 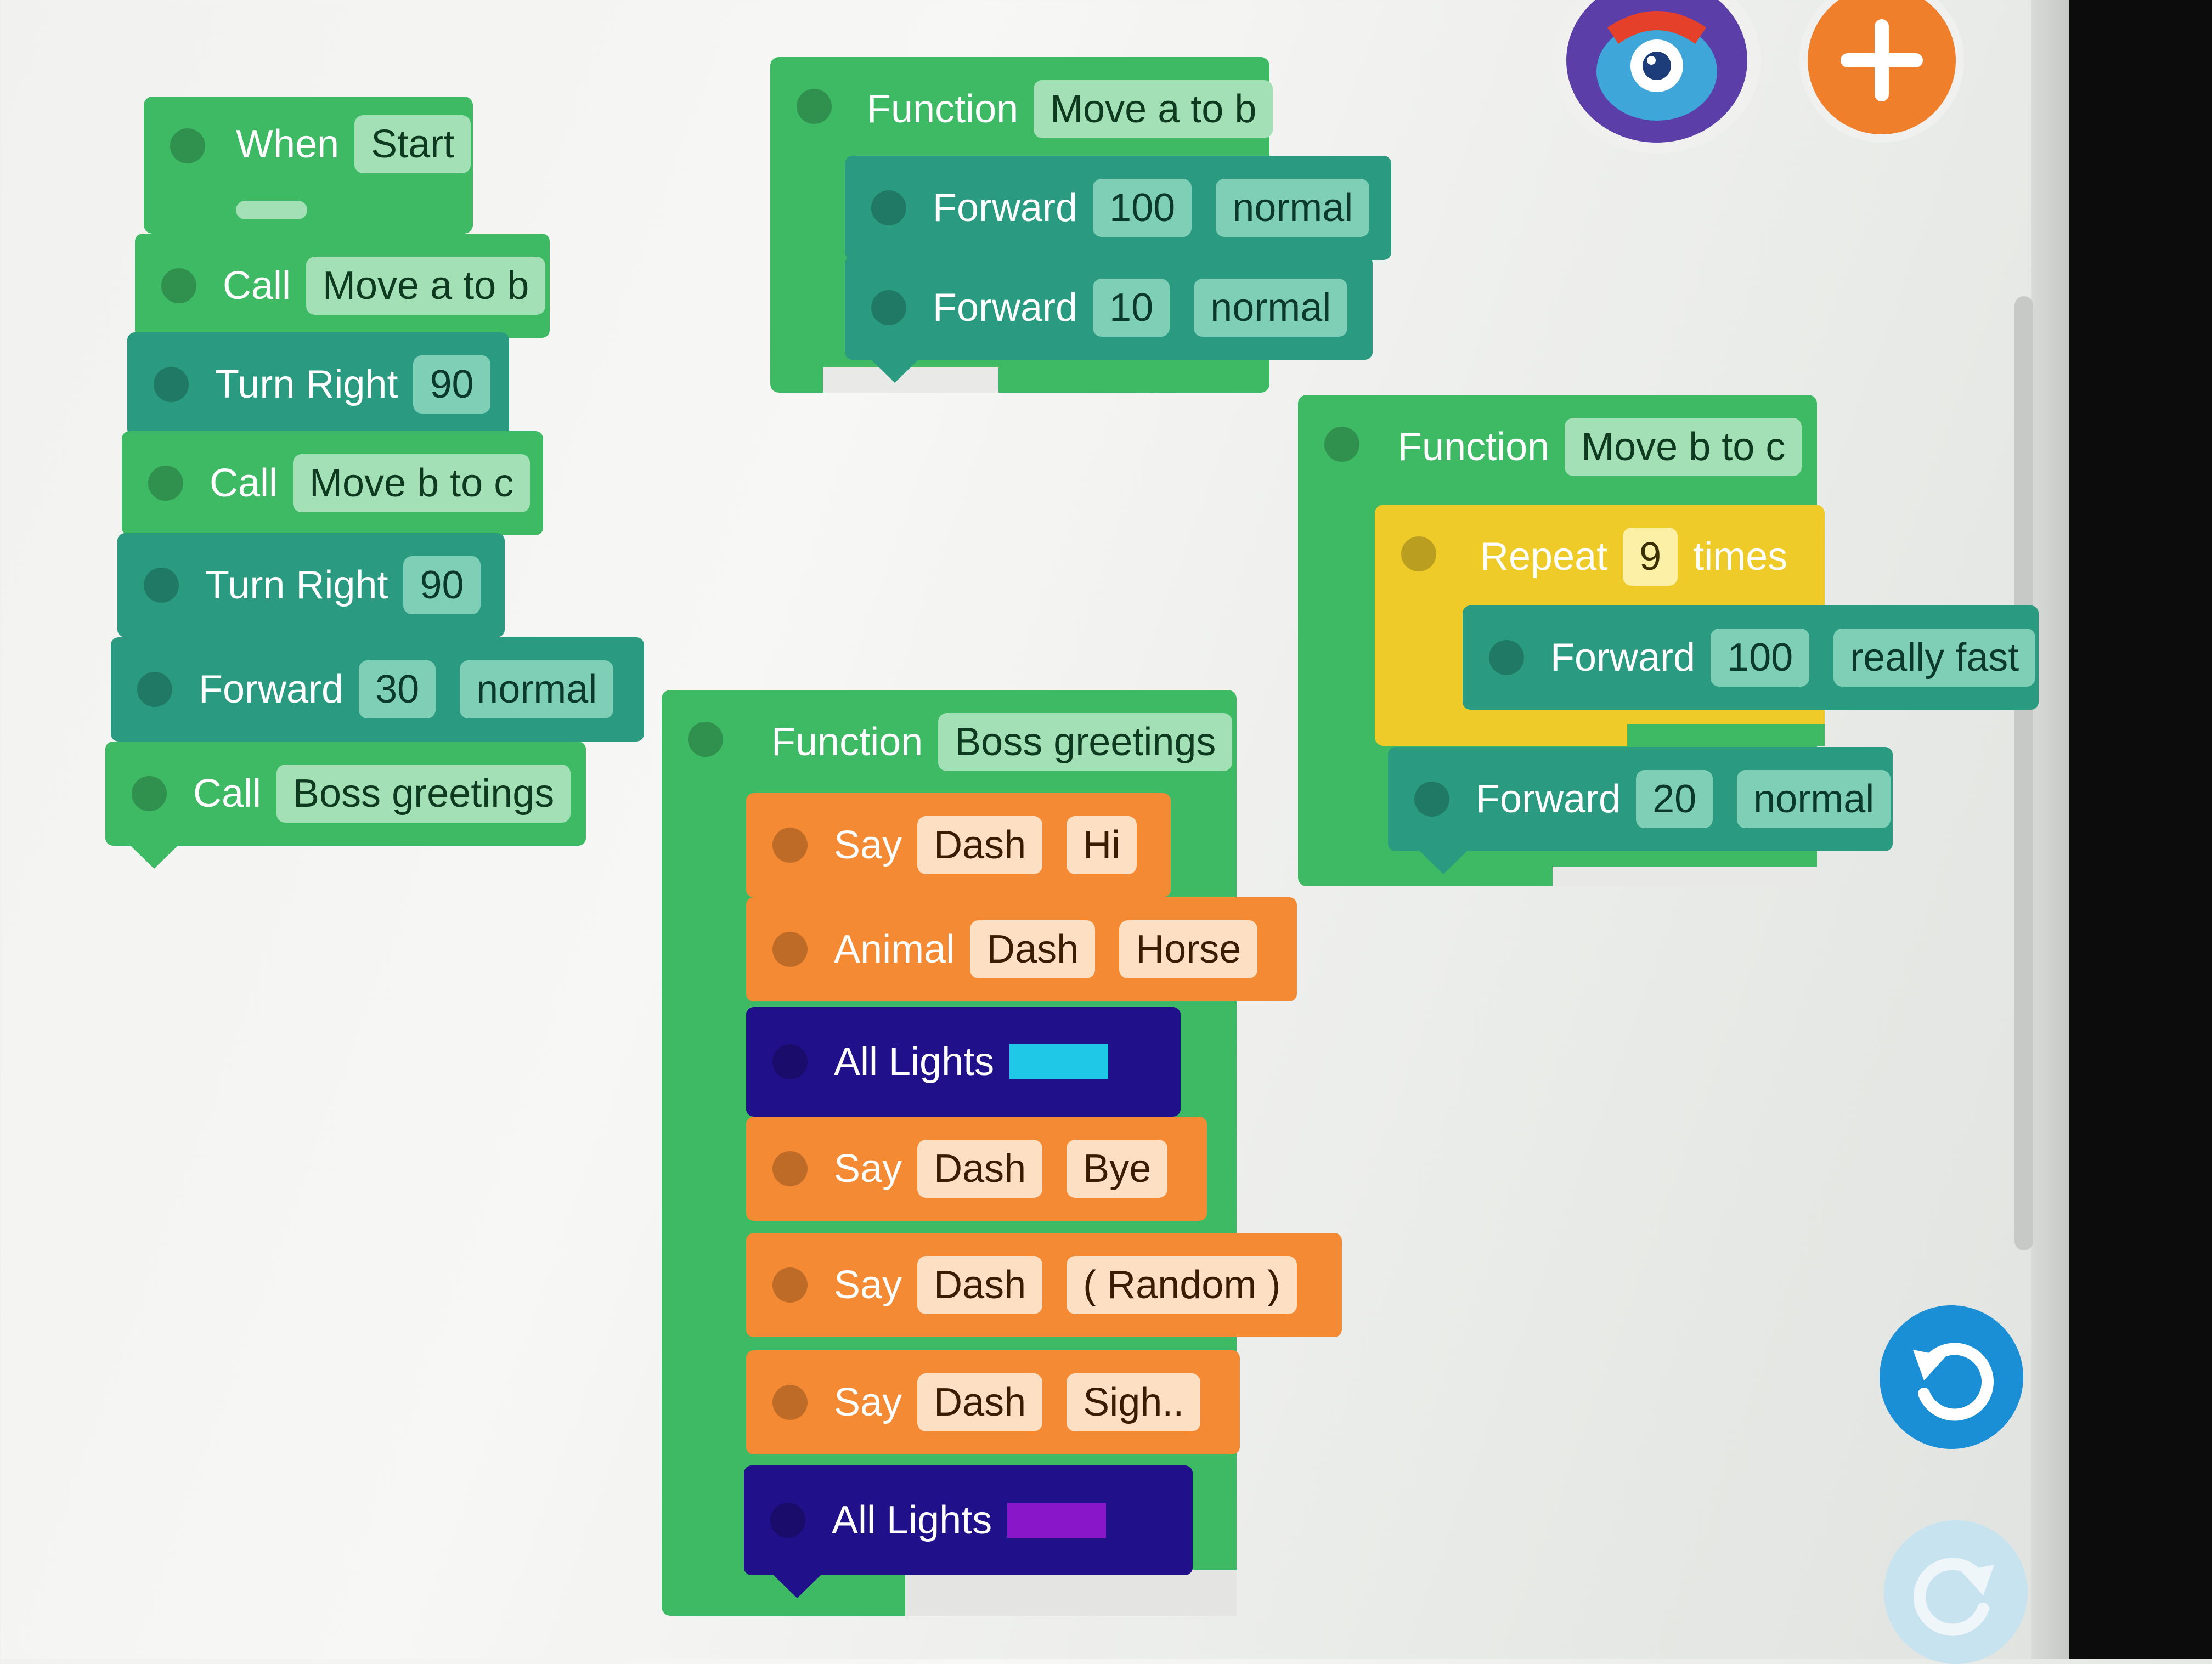 I want to click on undo-button, so click(x=1951, y=1377).